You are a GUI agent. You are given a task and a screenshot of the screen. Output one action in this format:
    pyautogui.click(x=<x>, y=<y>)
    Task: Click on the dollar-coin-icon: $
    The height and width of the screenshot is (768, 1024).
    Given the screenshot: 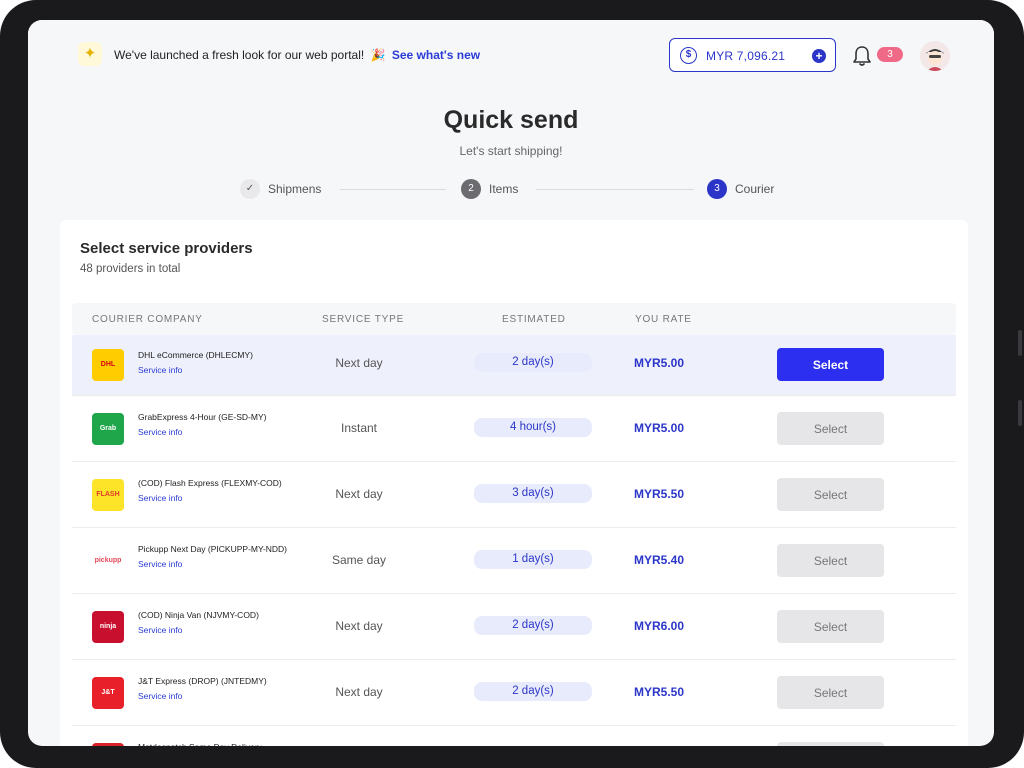 What is the action you would take?
    pyautogui.click(x=688, y=55)
    